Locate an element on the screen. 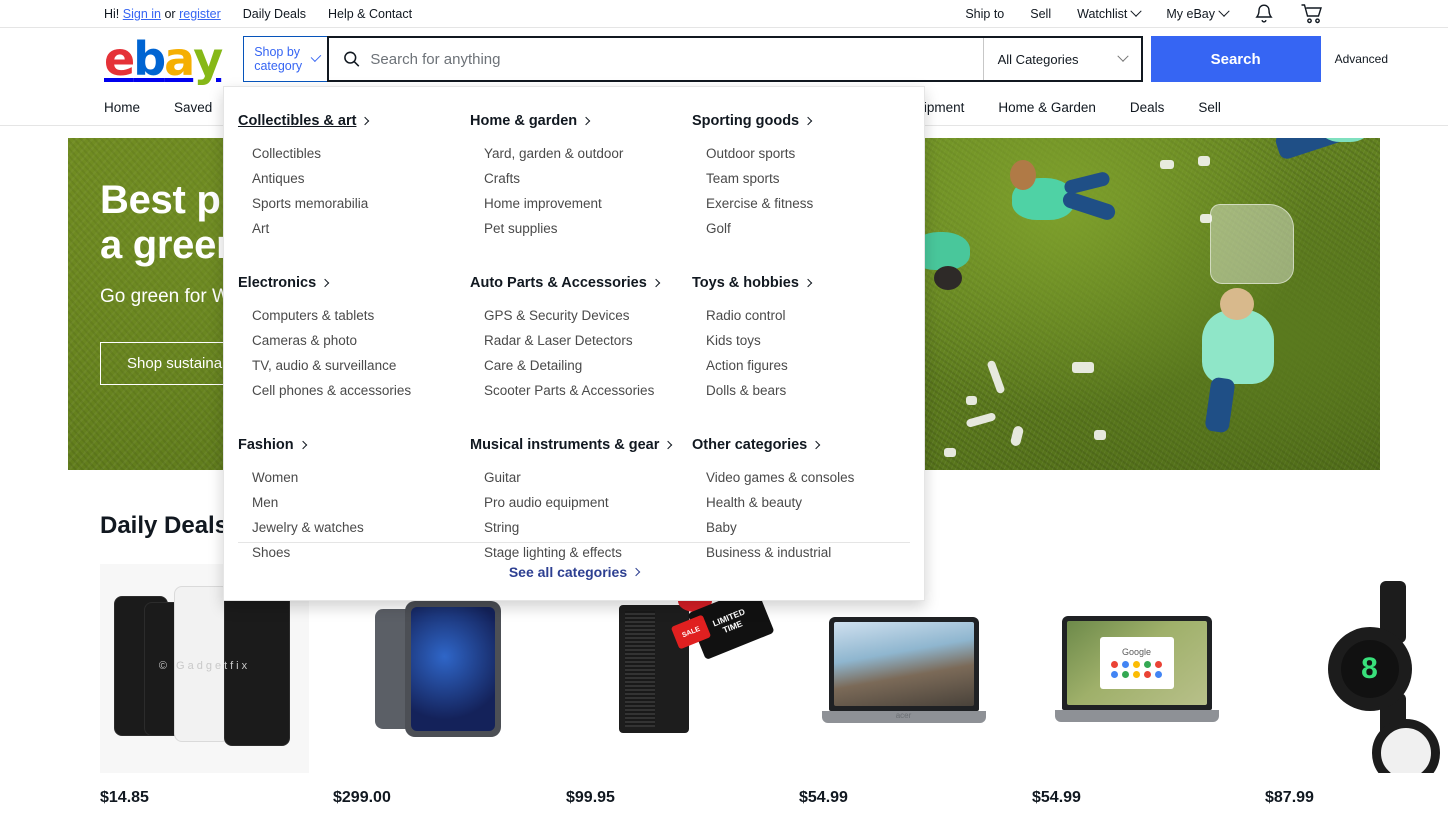 Image resolution: width=1448 pixels, height=828 pixels. deal-image-hp-chromebook: Google is located at coordinates (1136, 668).